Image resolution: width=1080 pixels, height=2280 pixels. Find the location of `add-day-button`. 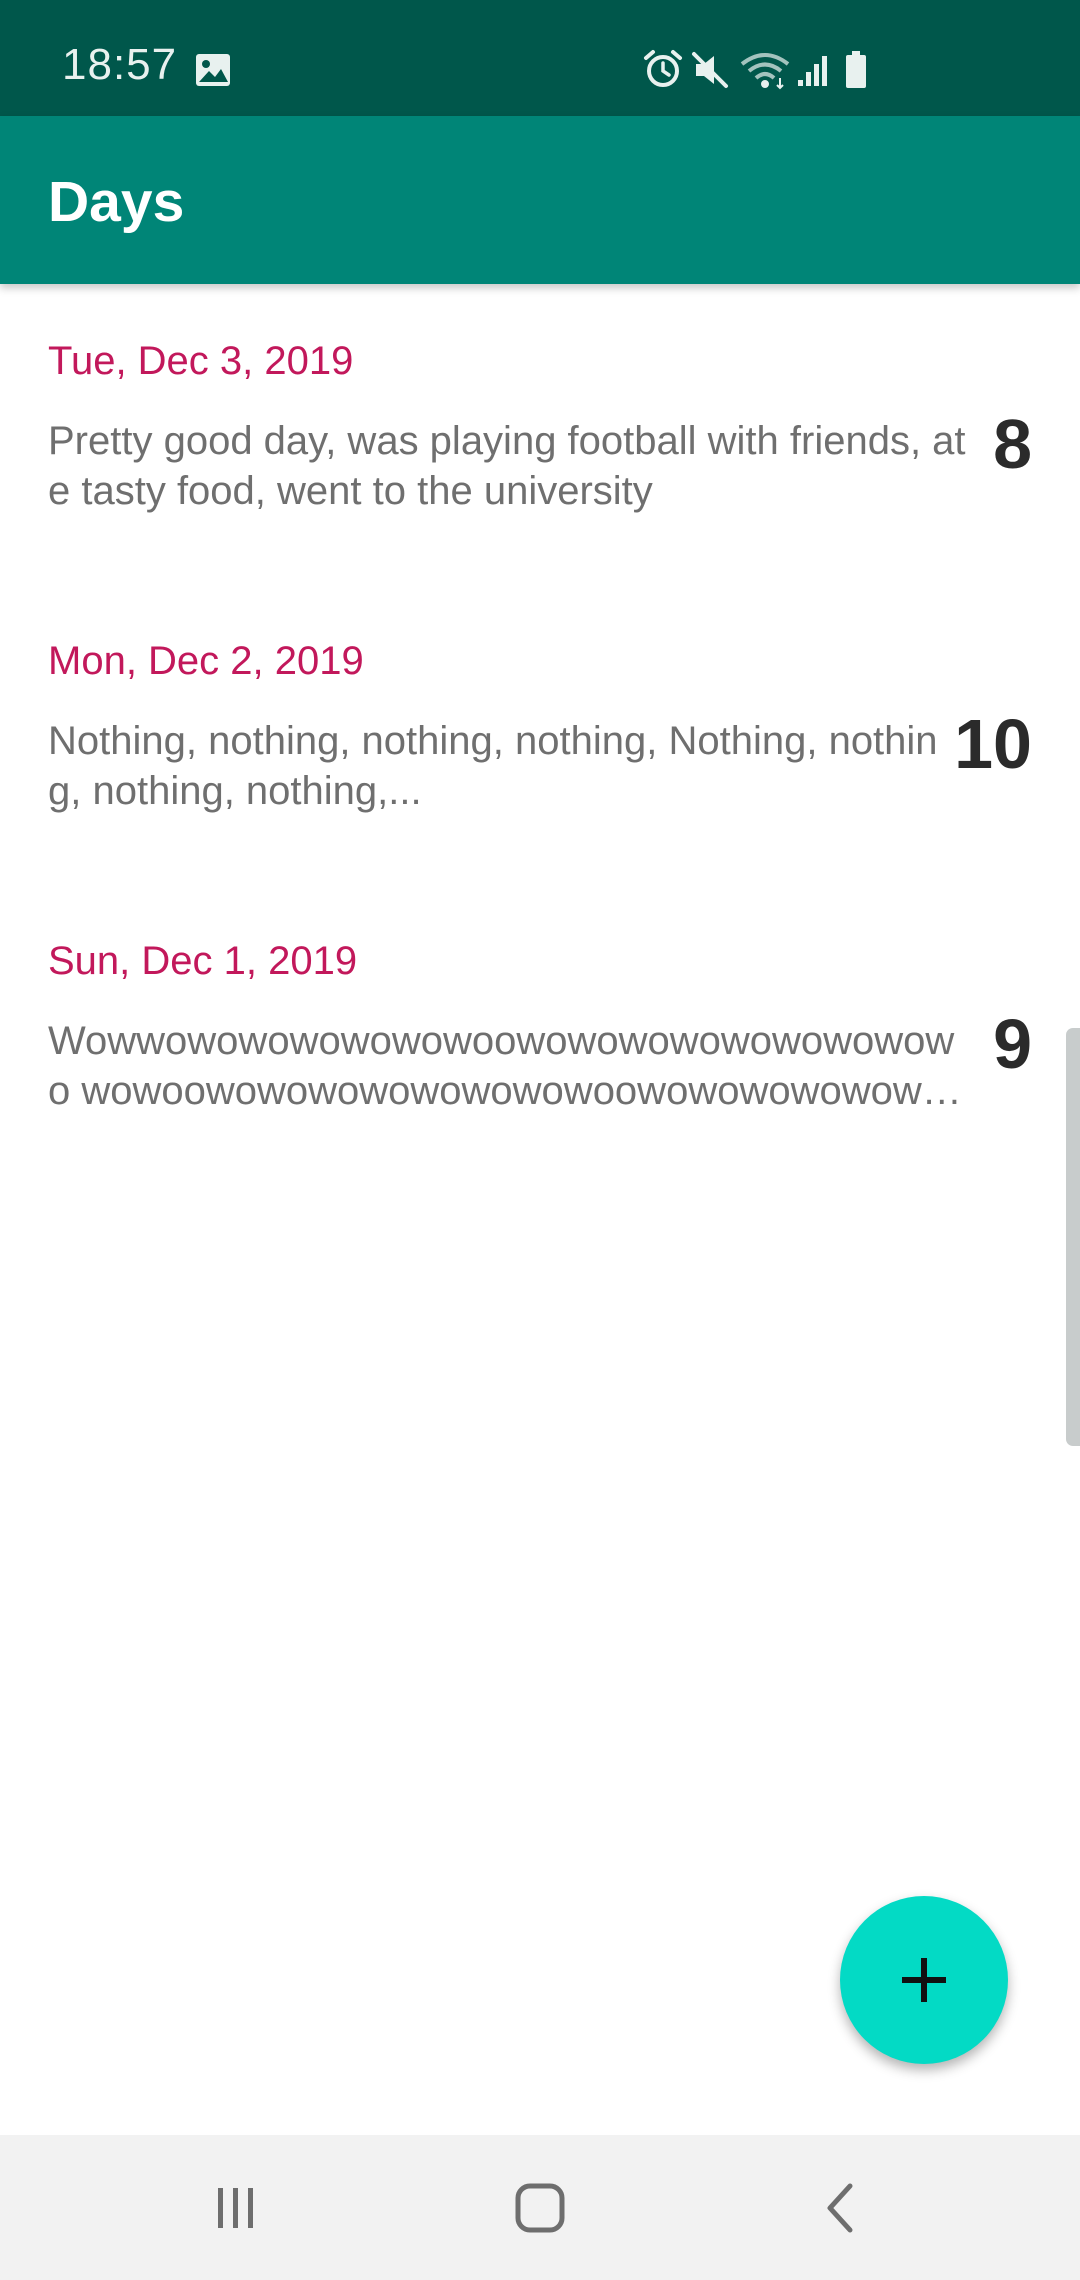

add-day-button is located at coordinates (924, 1980).